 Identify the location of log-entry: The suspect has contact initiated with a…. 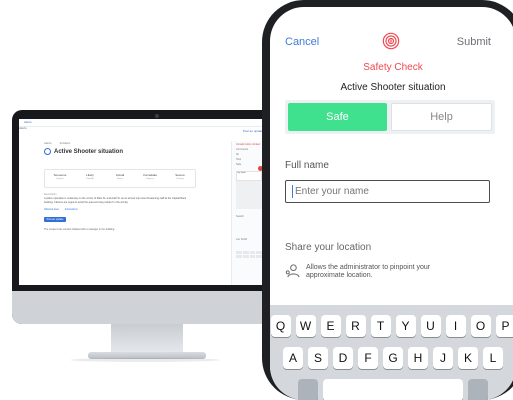
(136, 229).